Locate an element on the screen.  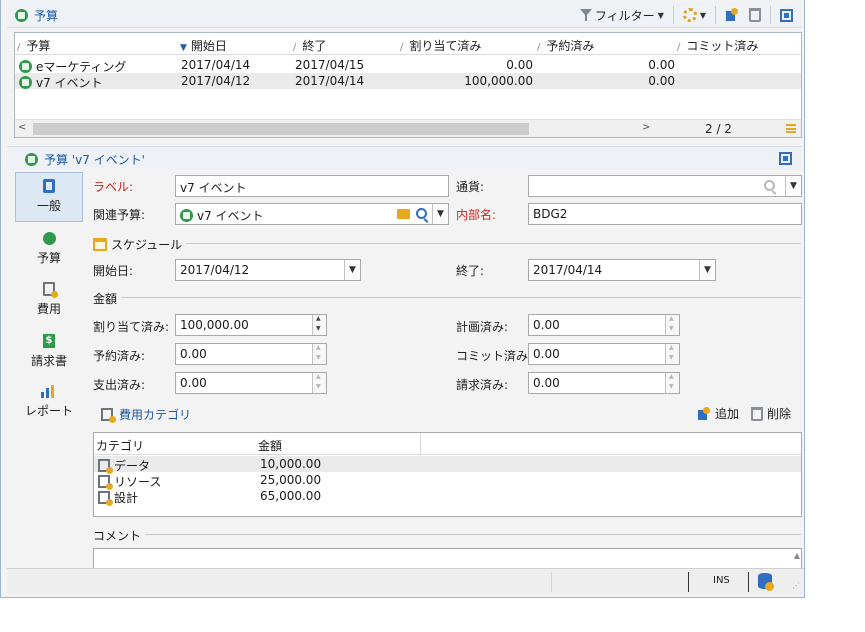
reserved-stepper: 0.00 is located at coordinates (251, 354).